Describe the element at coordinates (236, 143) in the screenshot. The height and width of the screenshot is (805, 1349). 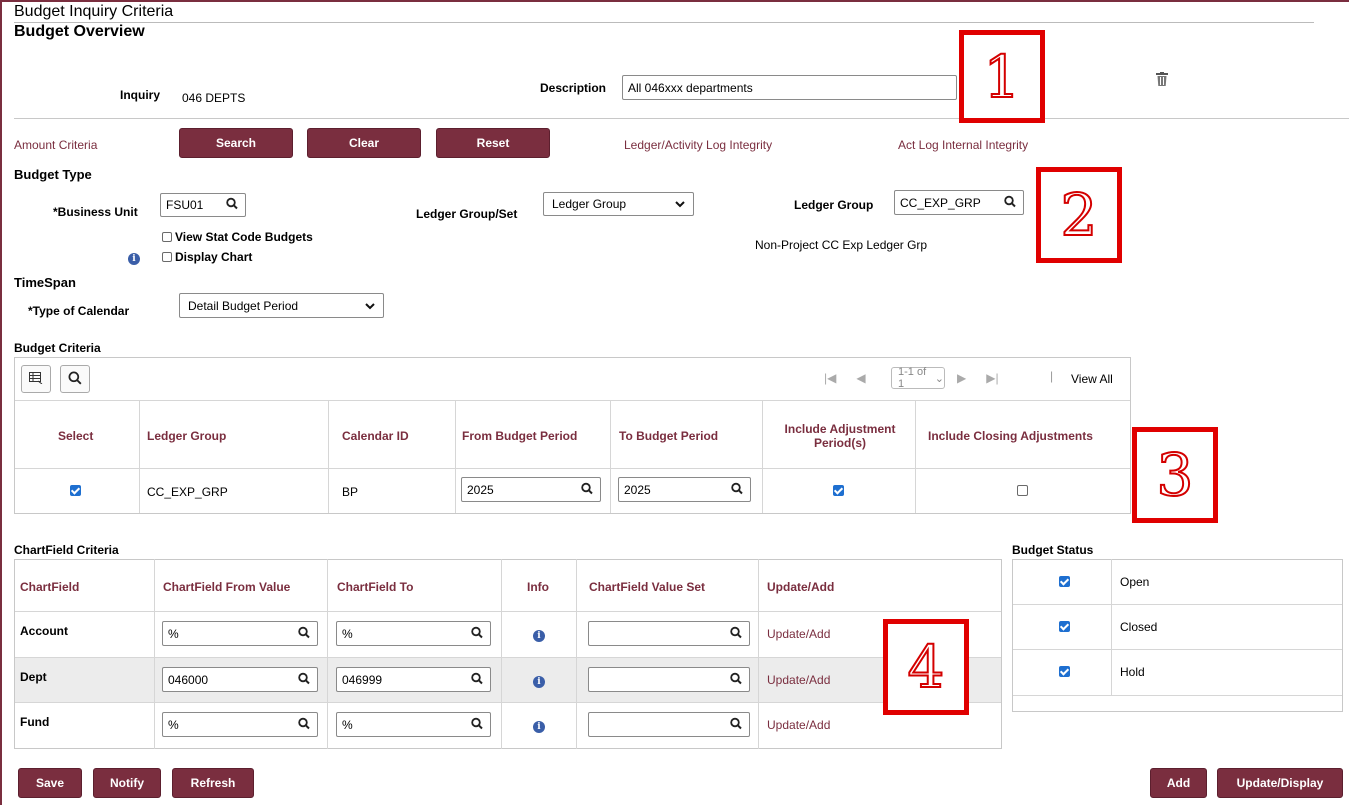
I see `search-button: Search` at that location.